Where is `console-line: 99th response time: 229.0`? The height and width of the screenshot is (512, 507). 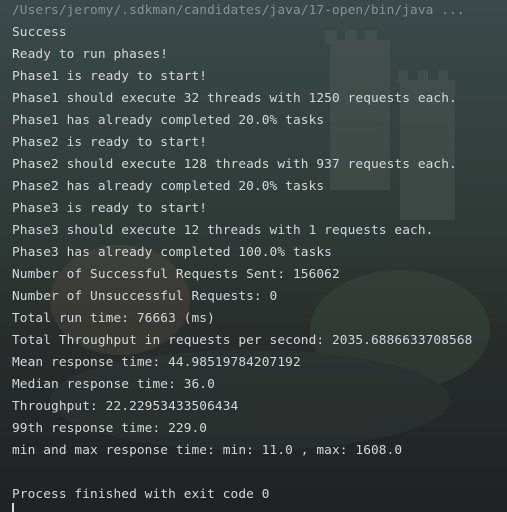
console-line: 99th response time: 229.0 is located at coordinates (110, 428).